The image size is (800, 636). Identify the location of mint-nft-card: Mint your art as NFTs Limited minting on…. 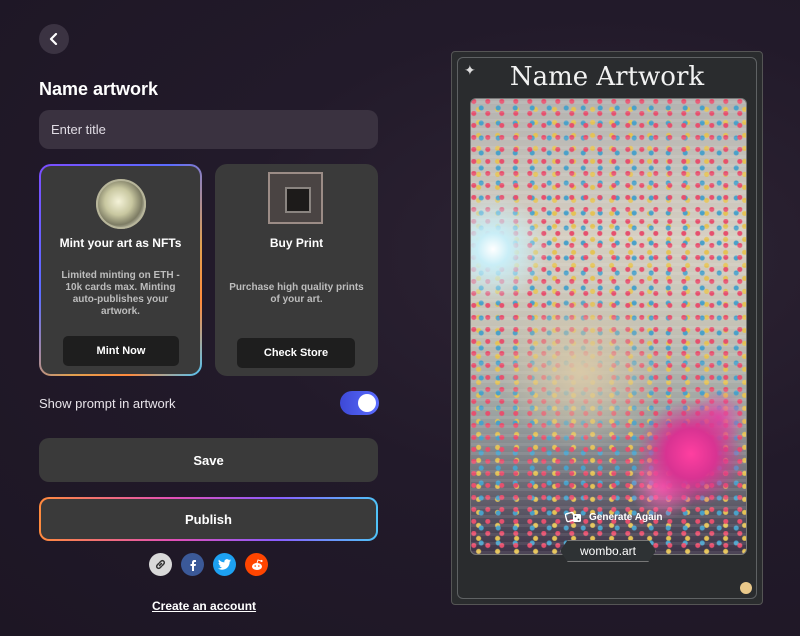
(120, 270).